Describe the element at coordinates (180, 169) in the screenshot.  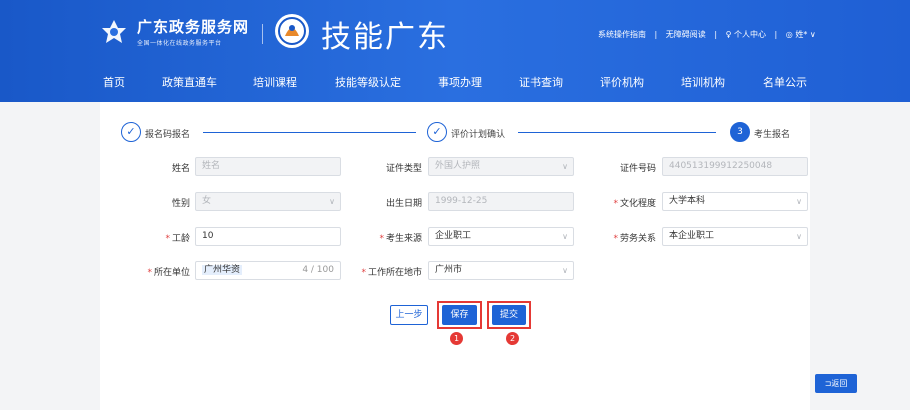
I see `name-label: 姓名` at that location.